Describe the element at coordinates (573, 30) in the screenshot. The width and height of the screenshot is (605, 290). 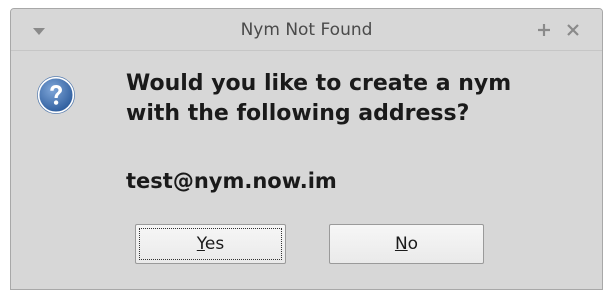
I see `close-icon` at that location.